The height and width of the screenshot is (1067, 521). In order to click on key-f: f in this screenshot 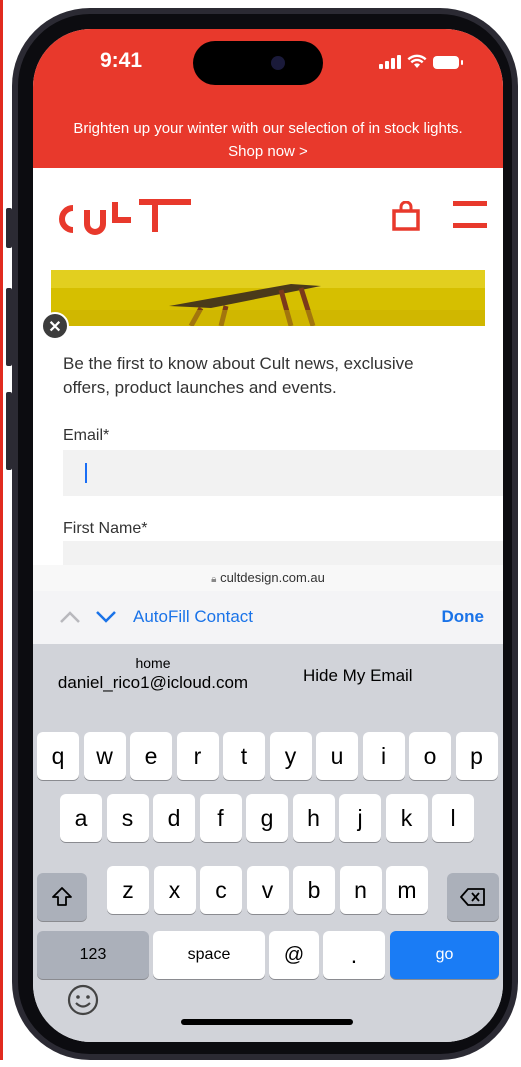, I will do `click(220, 818)`.